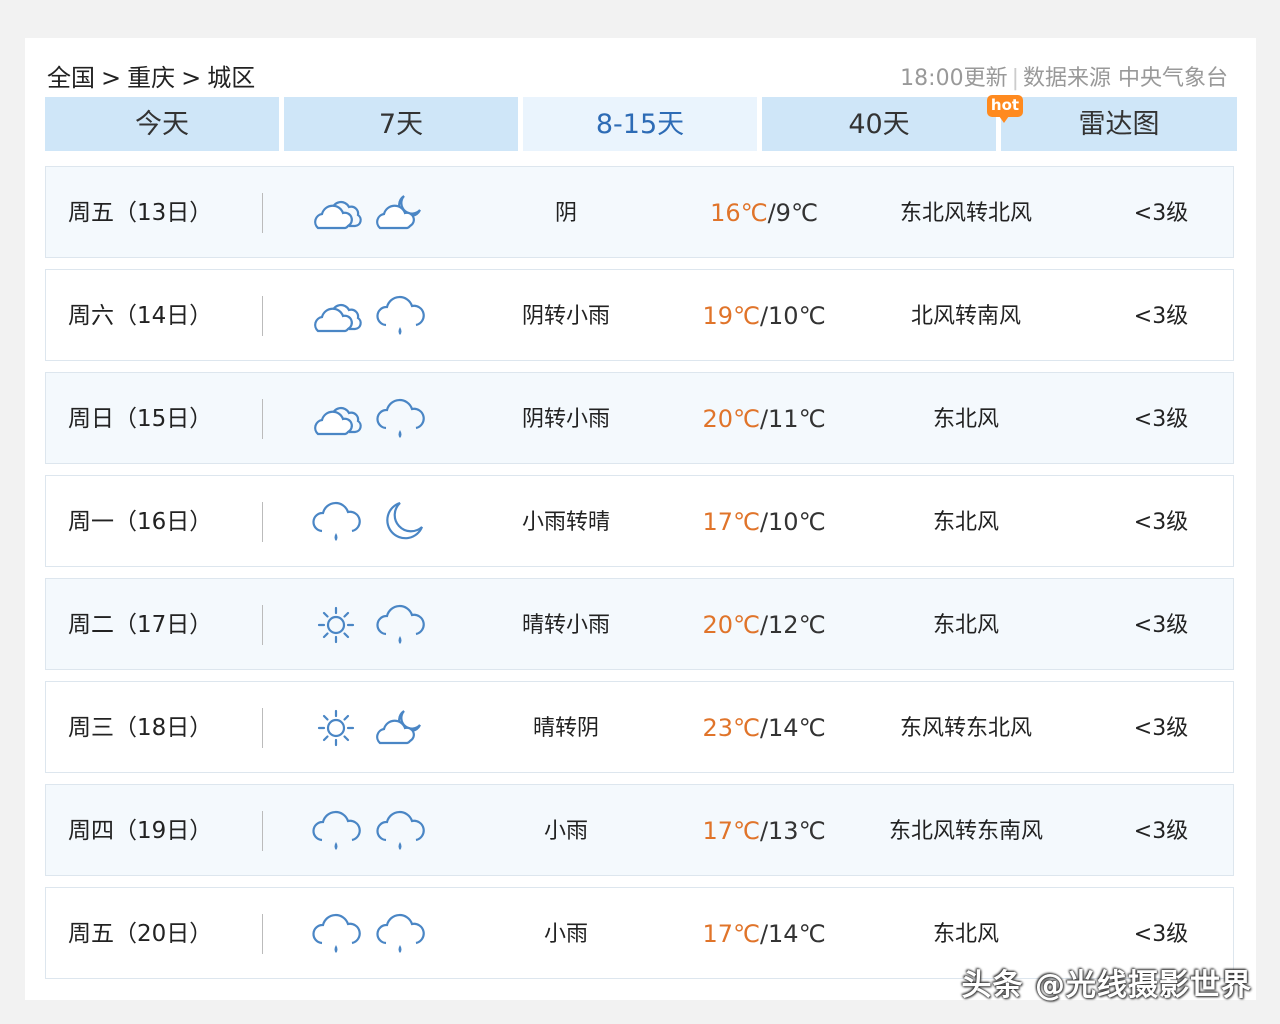  I want to click on watermark: 头条 @光线摄影世界, so click(1106, 985).